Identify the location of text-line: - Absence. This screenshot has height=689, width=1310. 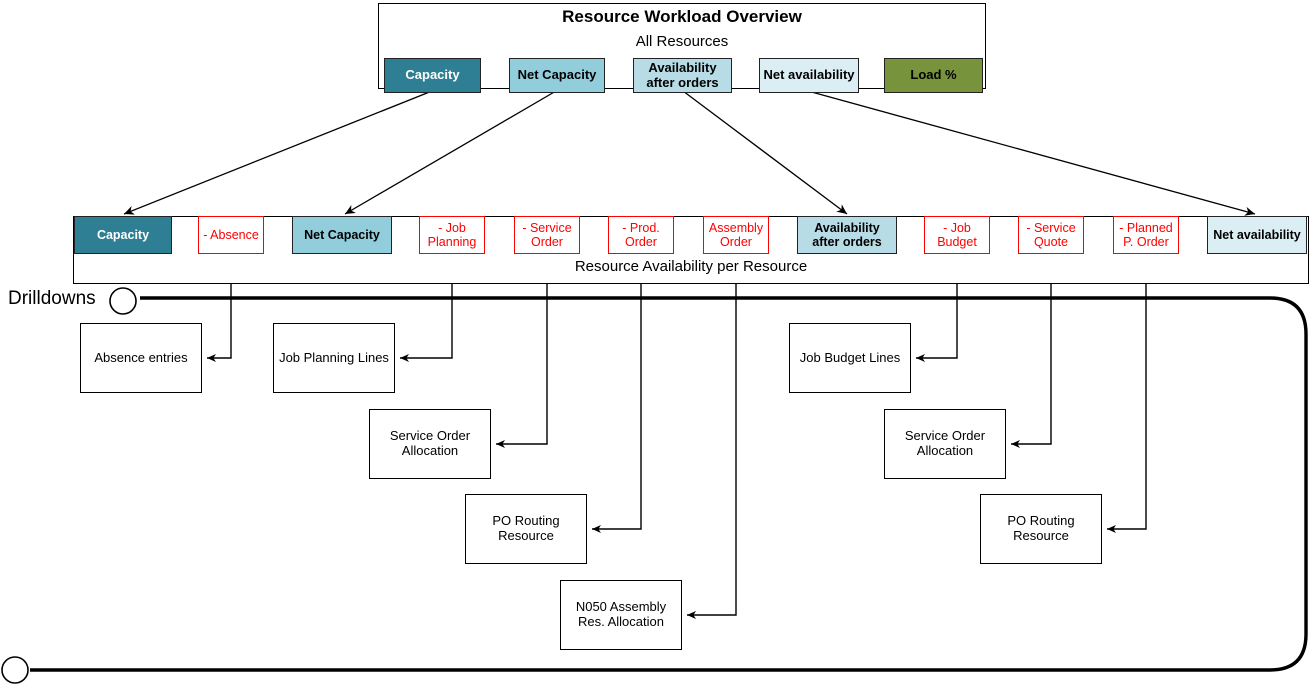
(231, 234).